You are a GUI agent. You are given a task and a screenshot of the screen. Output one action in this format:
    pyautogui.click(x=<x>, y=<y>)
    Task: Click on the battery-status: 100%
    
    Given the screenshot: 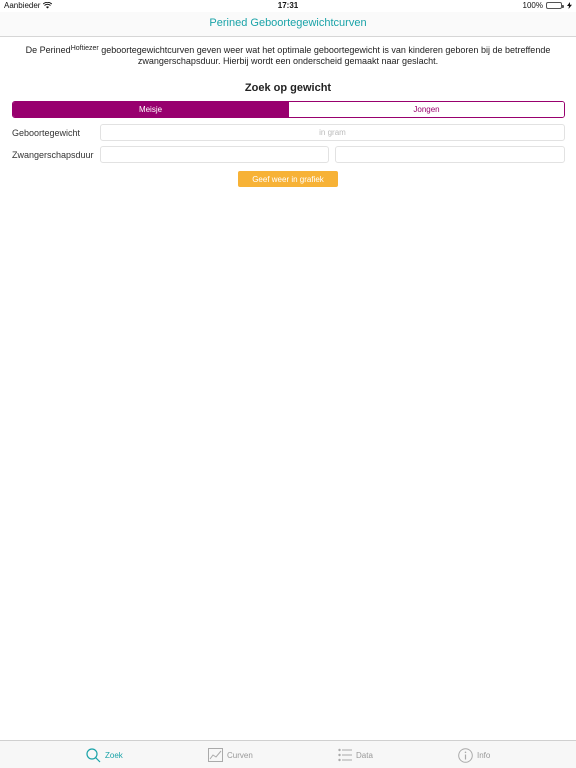 What is the action you would take?
    pyautogui.click(x=547, y=5)
    